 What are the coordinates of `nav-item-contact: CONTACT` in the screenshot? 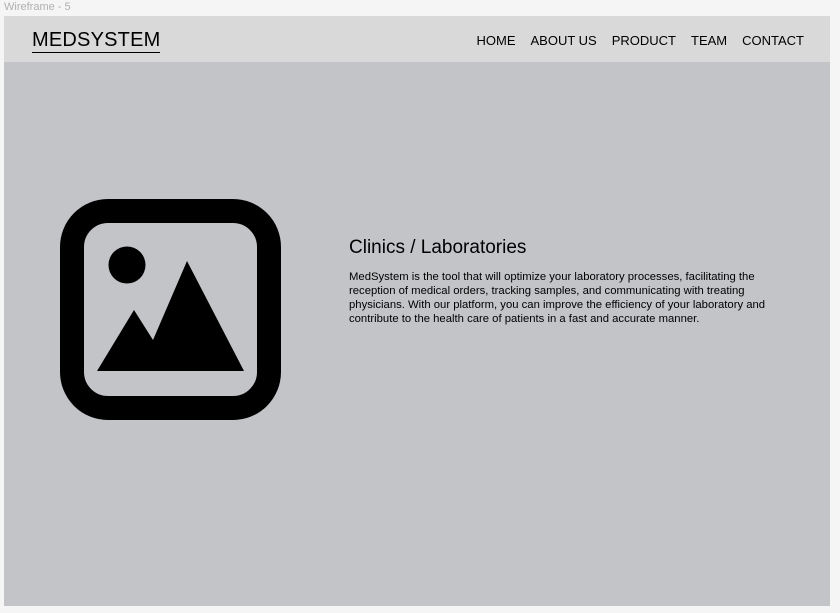 It's located at (773, 40).